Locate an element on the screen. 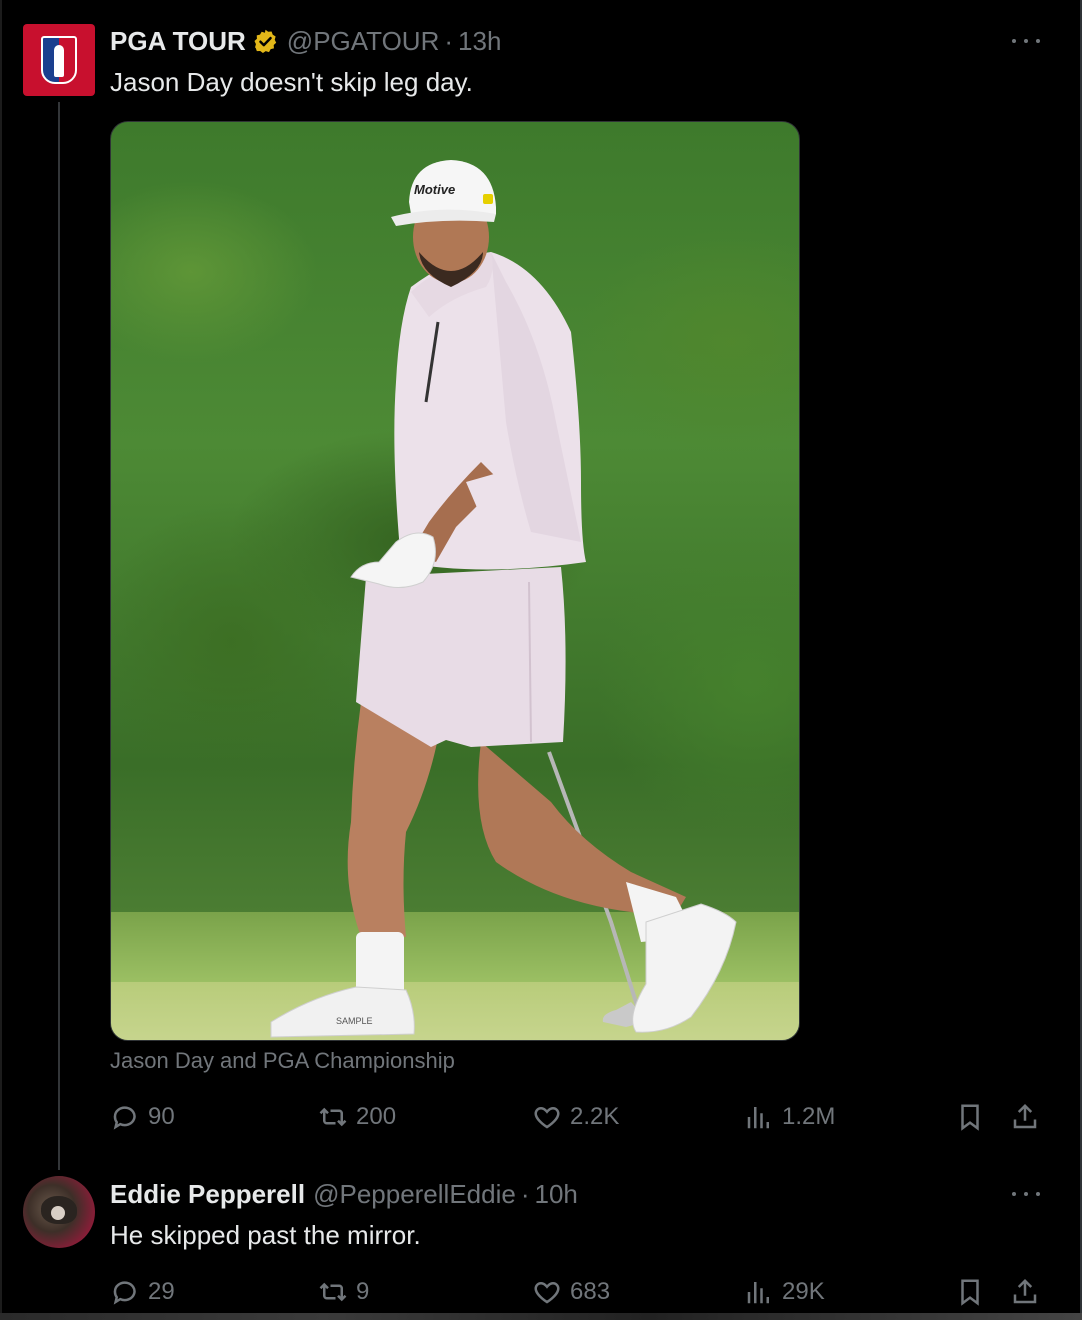 The image size is (1082, 1320). shoe-sample-text: SAMPLE is located at coordinates (354, 1021).